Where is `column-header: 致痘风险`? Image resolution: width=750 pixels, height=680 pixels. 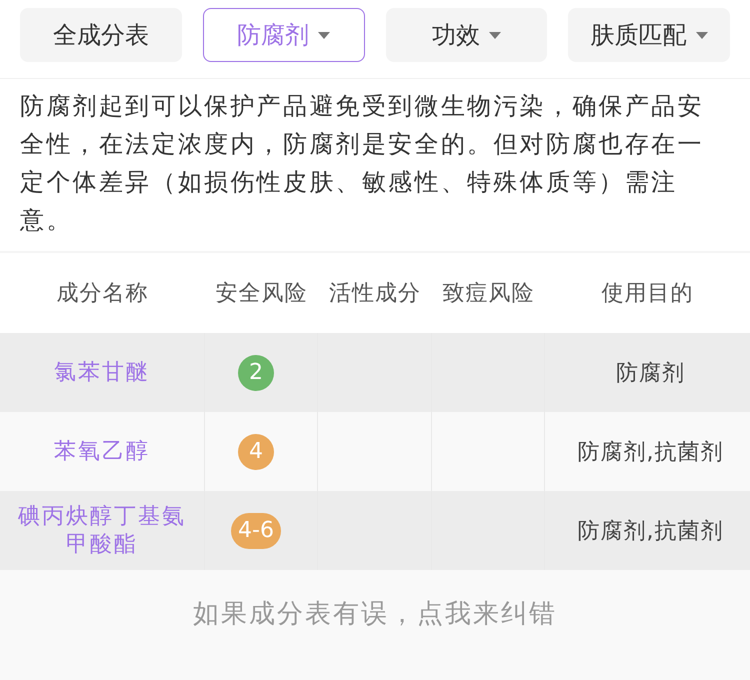
column-header: 致痘风险 is located at coordinates (488, 294).